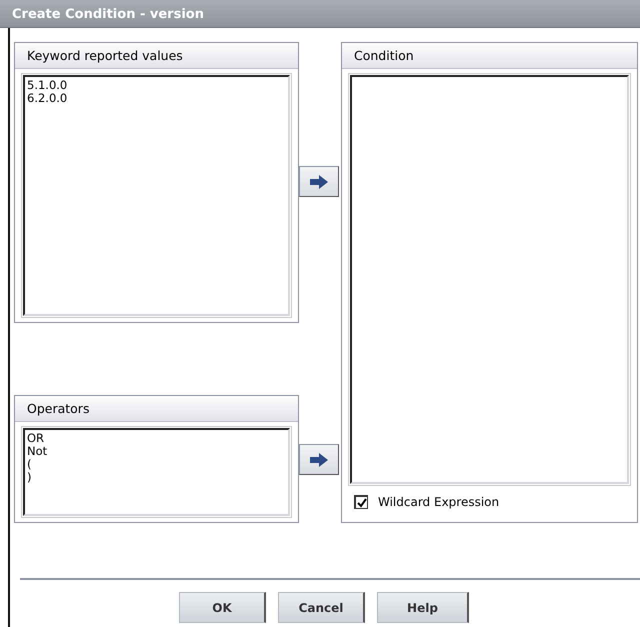 This screenshot has height=627, width=640. I want to click on list-item: ), so click(29, 477).